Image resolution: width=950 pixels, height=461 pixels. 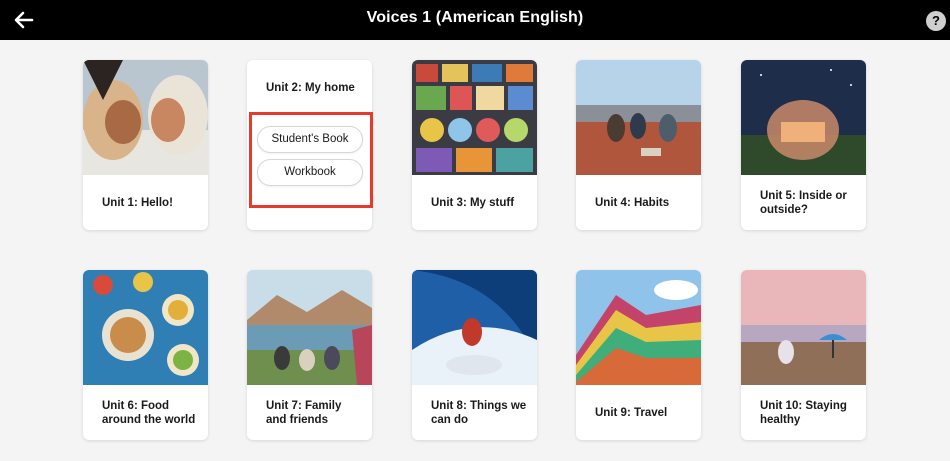 I want to click on unit-label: Unit 5: Inside or outside?, so click(x=803, y=202).